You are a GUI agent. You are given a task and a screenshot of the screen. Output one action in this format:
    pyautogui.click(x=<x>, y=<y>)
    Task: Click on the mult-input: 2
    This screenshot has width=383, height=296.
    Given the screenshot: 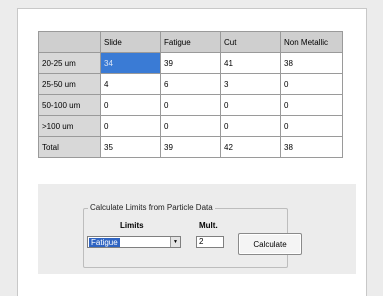 What is the action you would take?
    pyautogui.click(x=210, y=242)
    